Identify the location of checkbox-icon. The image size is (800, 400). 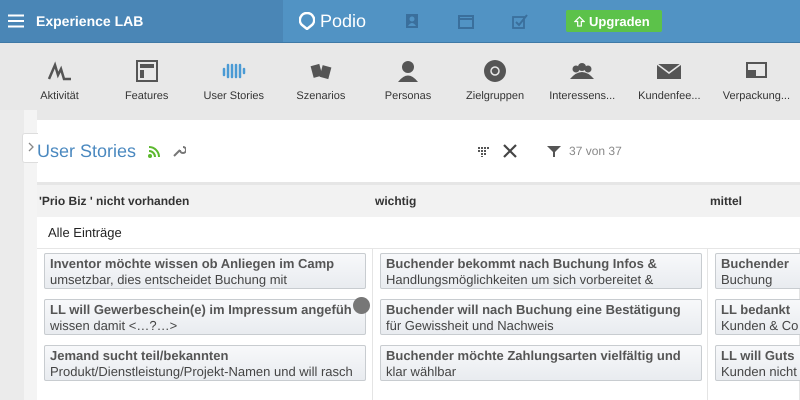
(520, 21).